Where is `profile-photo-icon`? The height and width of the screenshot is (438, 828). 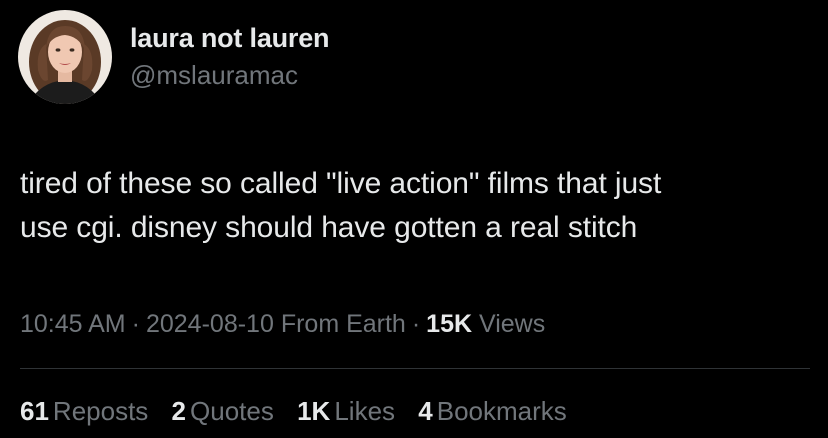 profile-photo-icon is located at coordinates (65, 57).